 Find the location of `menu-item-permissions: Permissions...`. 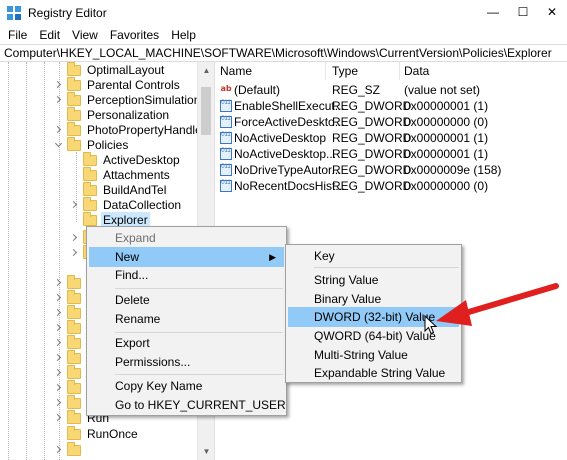

menu-item-permissions: Permissions... is located at coordinates (186, 362).